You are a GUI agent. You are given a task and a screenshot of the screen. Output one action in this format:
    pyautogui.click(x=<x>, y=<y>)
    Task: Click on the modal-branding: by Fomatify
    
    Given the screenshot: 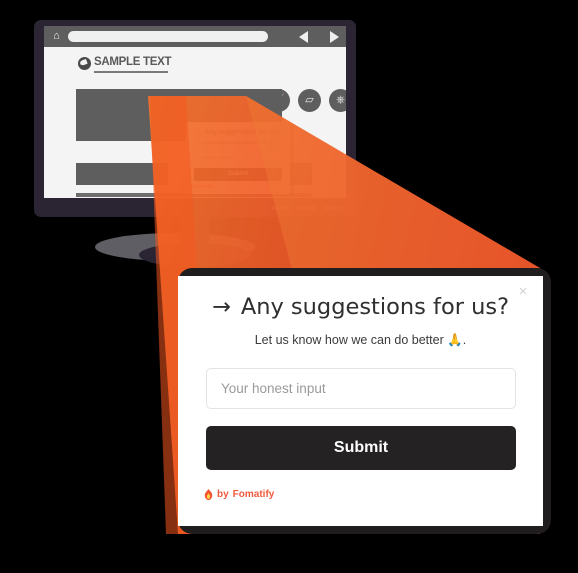 What is the action you would take?
    pyautogui.click(x=239, y=494)
    